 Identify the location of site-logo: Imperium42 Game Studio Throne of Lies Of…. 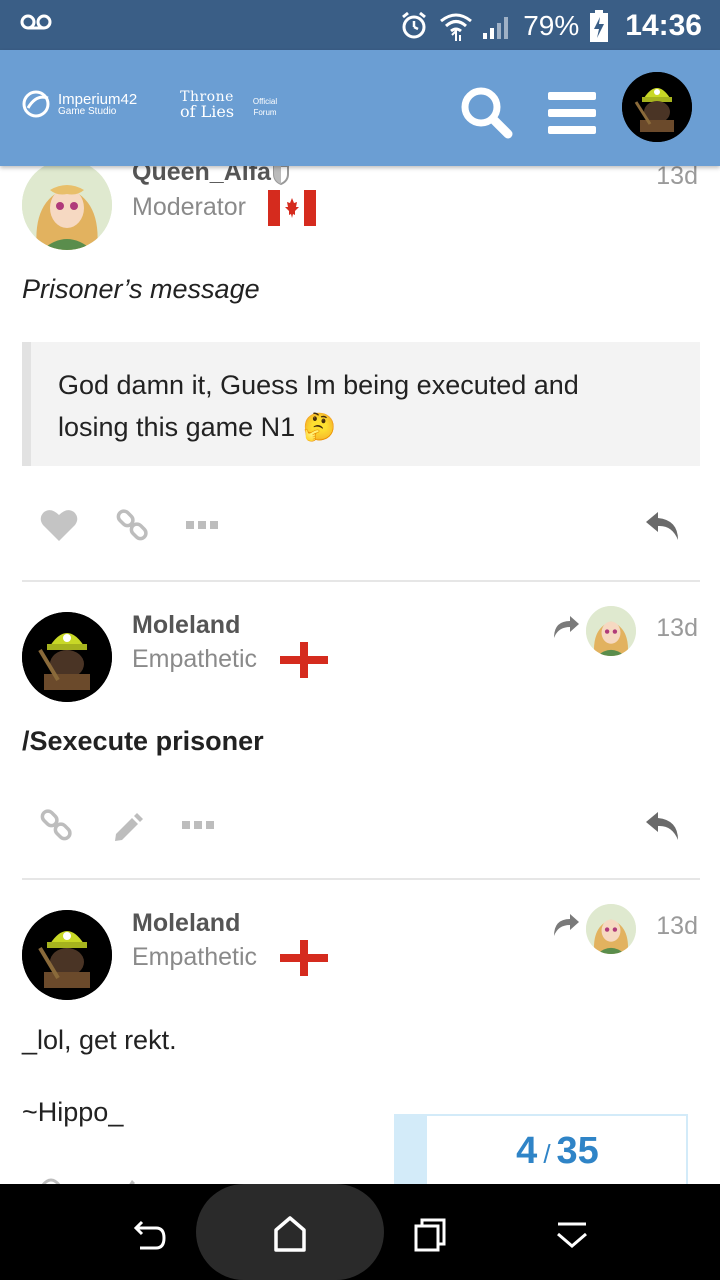
(149, 105).